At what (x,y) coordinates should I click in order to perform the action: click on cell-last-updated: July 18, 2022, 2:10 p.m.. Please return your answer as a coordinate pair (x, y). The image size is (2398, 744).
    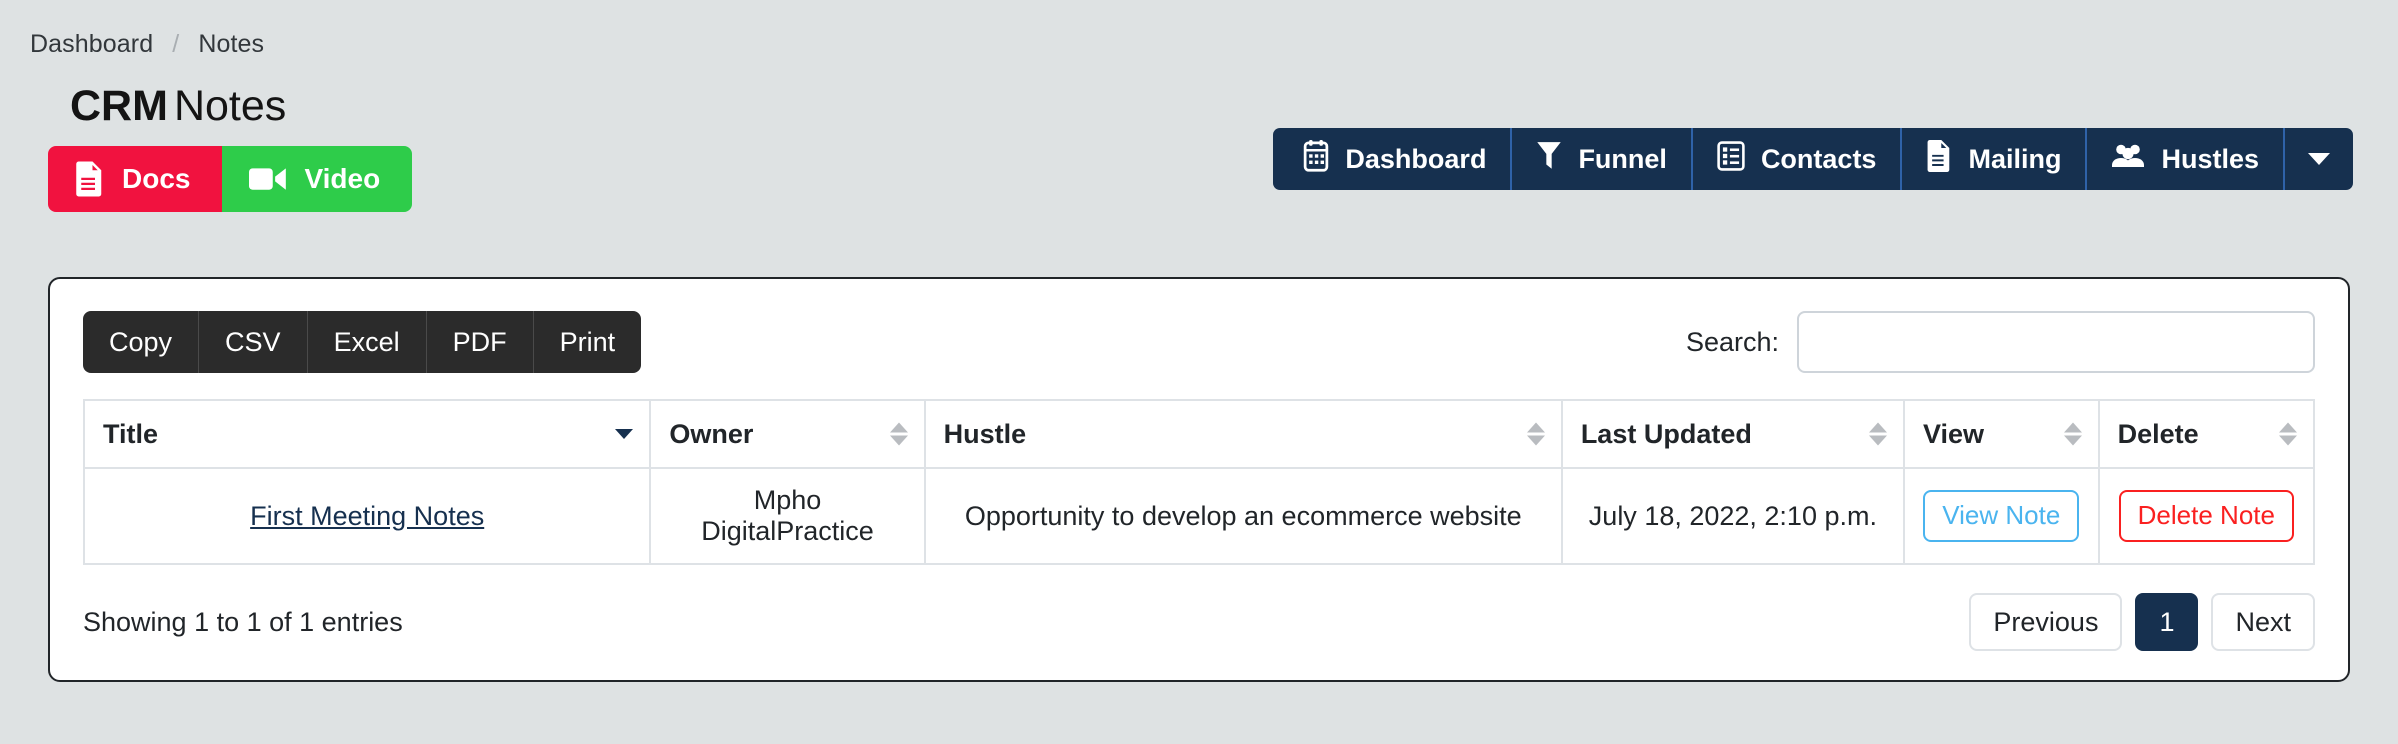
    Looking at the image, I should click on (1732, 516).